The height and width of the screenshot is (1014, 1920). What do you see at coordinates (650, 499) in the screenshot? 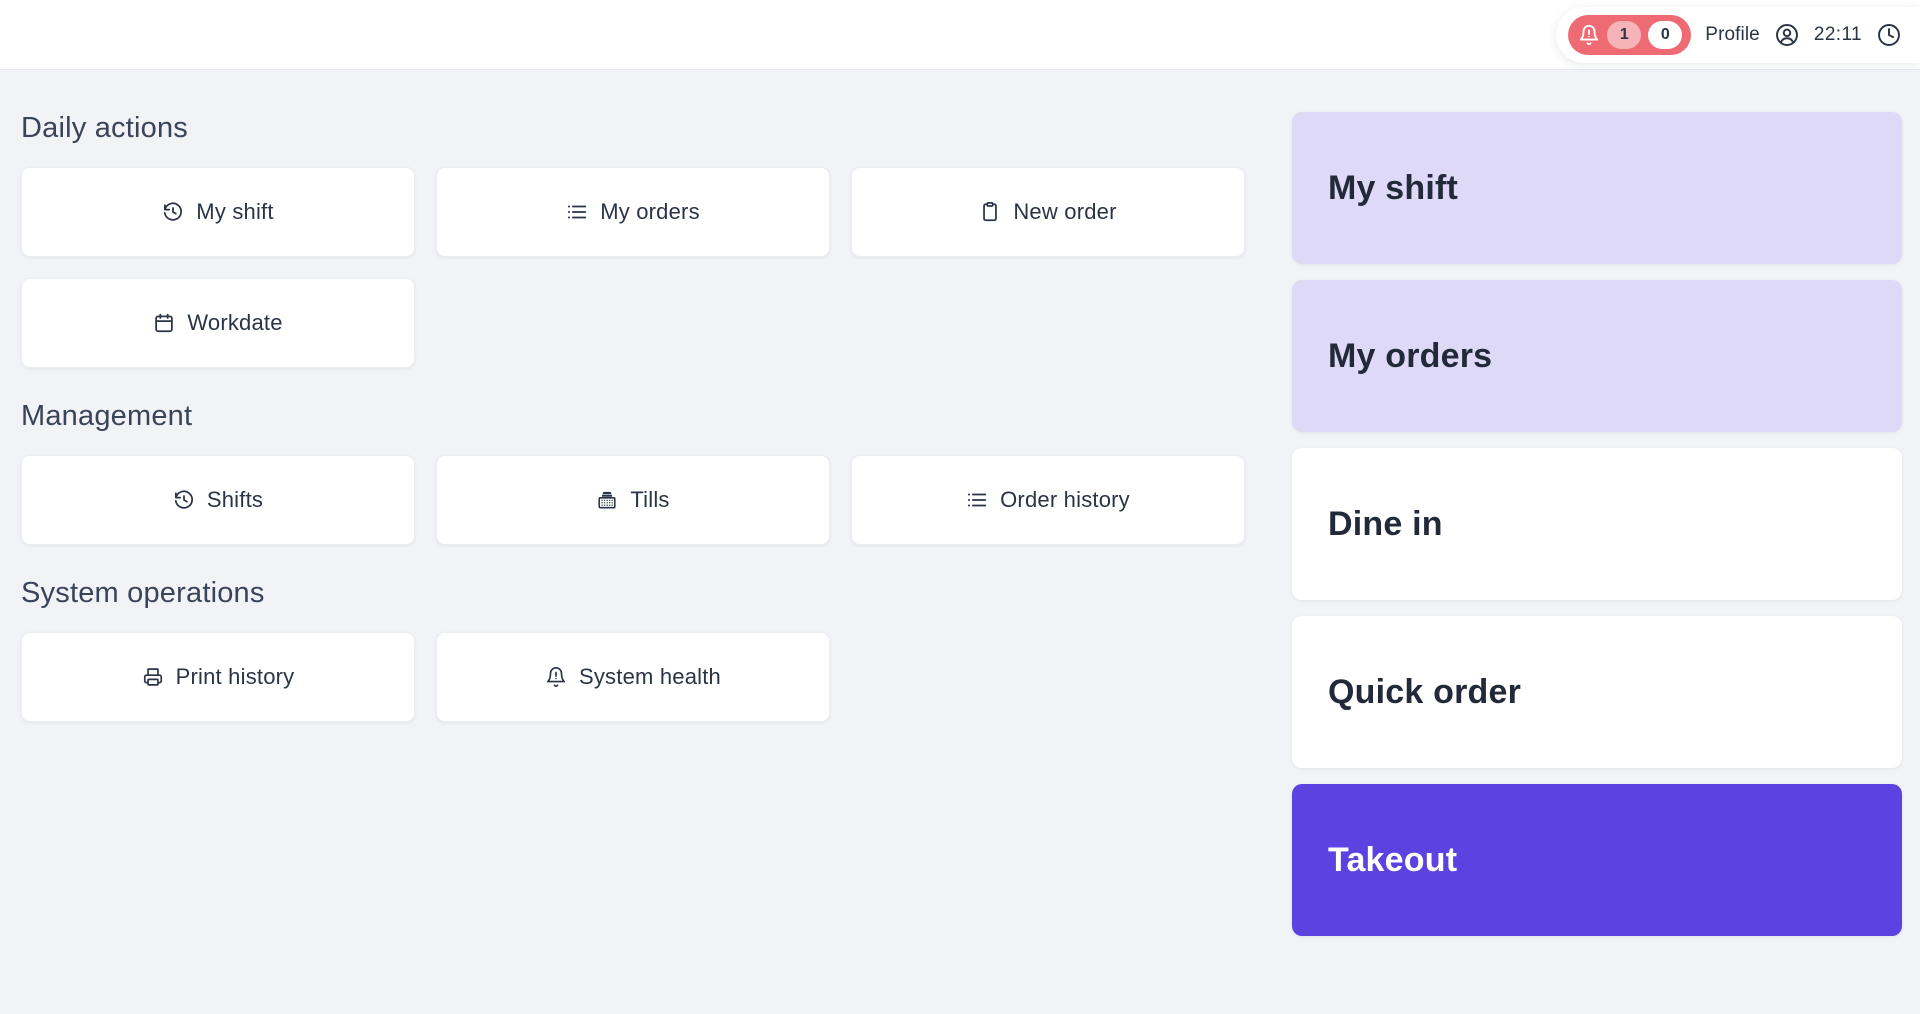
I see `action-label: Tills` at bounding box center [650, 499].